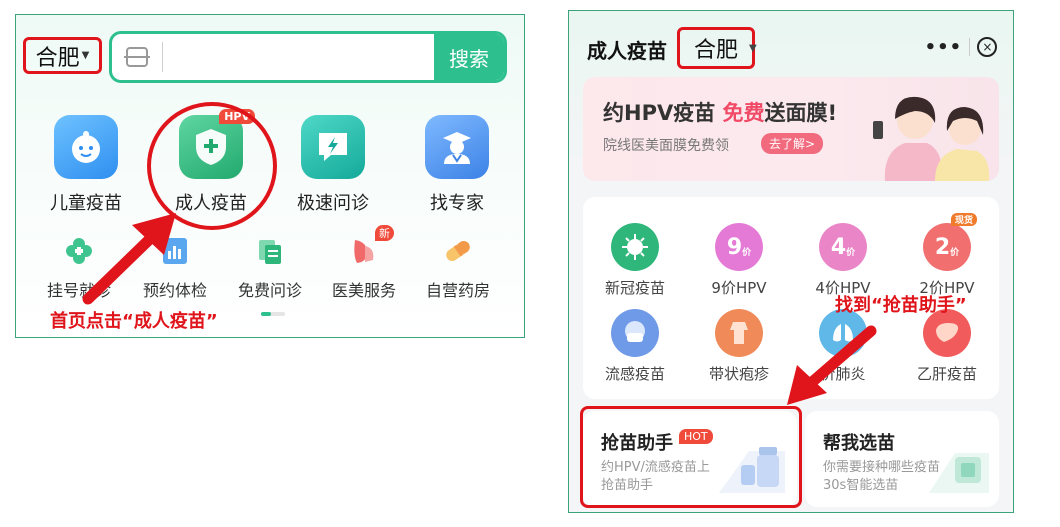 The height and width of the screenshot is (527, 1060). I want to click on vaccine-flu: 流感疫苗, so click(635, 346).